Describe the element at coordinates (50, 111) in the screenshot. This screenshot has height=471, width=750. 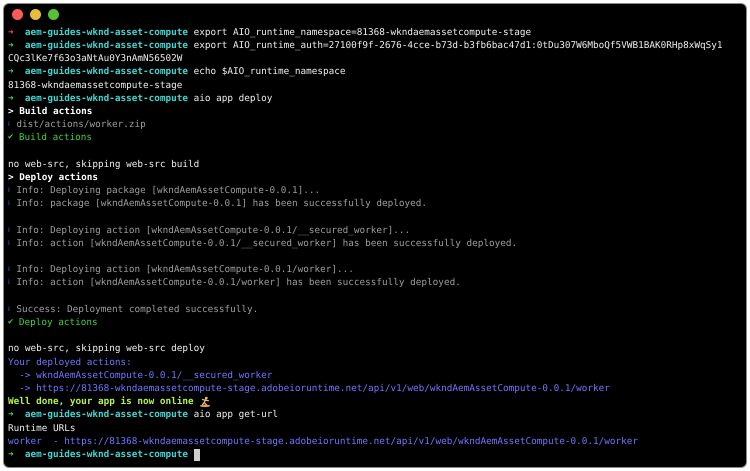
I see `output-text: > Build actions` at that location.